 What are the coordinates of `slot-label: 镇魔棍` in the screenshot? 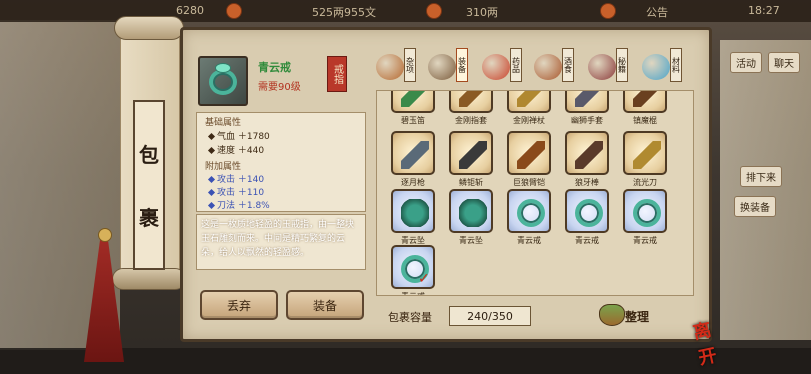 It's located at (645, 120).